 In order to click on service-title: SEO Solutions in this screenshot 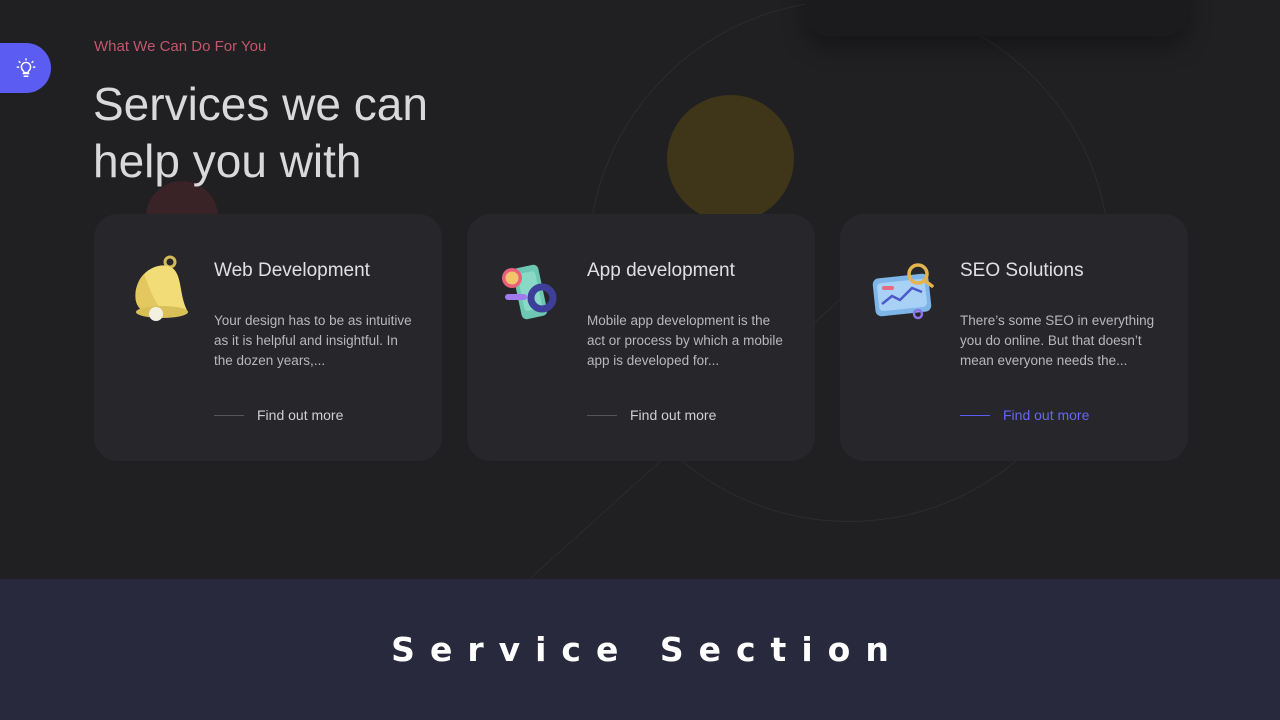, I will do `click(1022, 270)`.